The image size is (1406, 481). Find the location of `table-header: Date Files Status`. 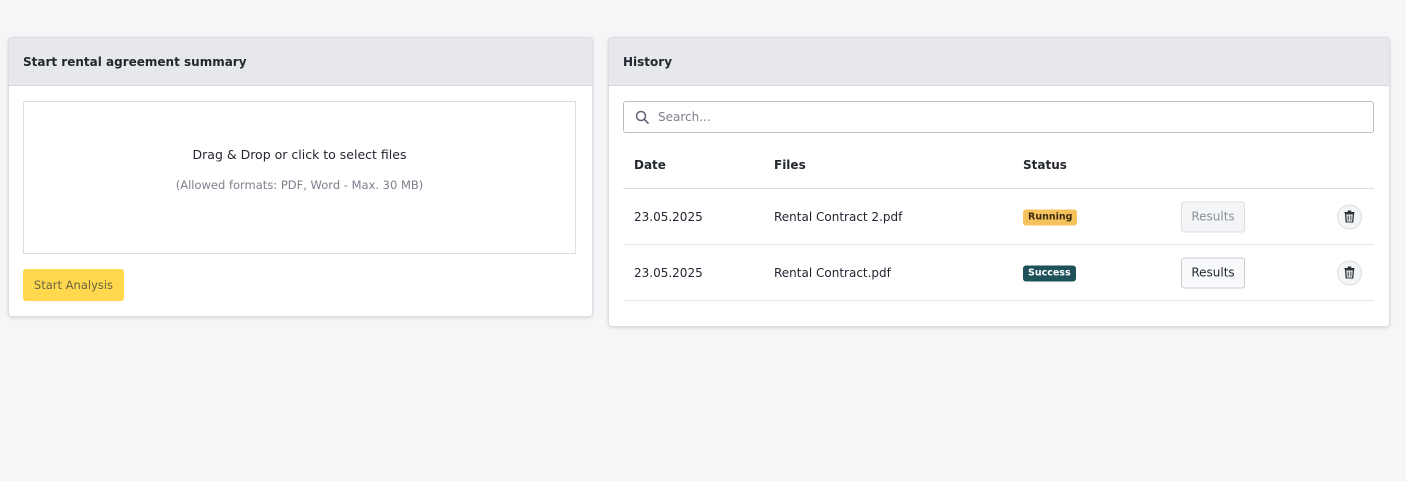

table-header: Date Files Status is located at coordinates (998, 165).